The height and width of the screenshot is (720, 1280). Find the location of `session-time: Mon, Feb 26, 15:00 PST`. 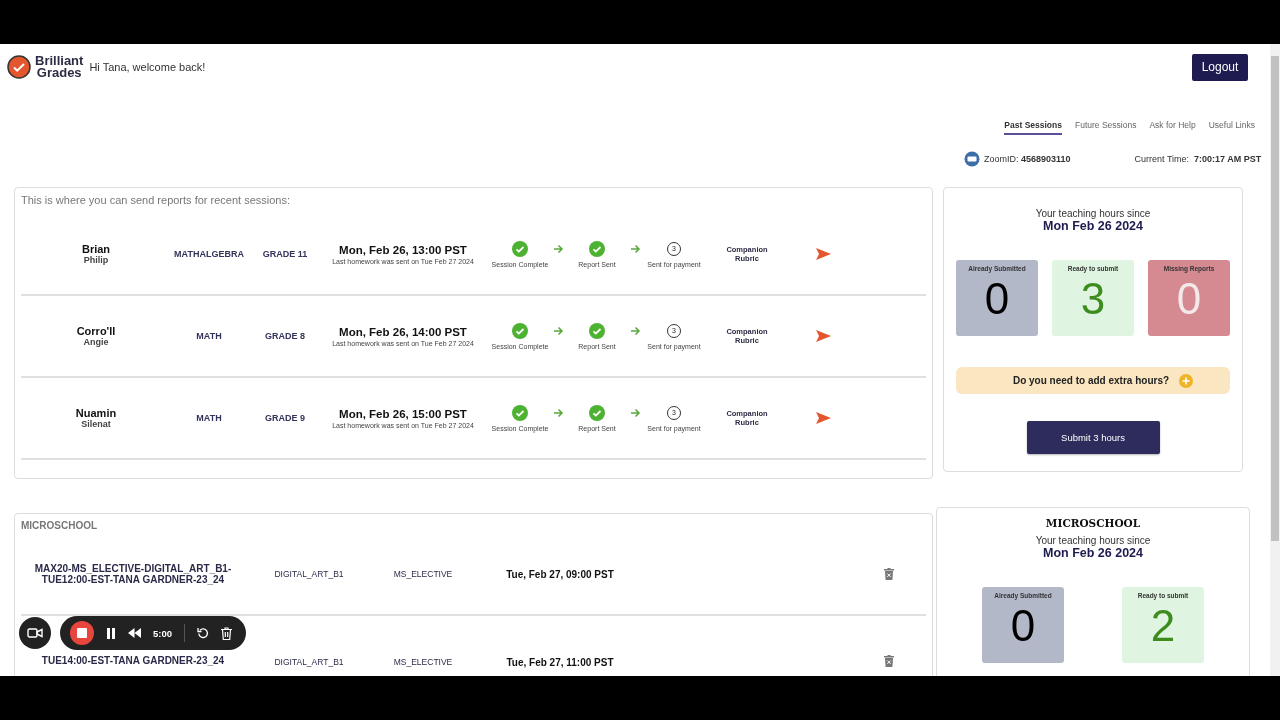

session-time: Mon, Feb 26, 15:00 PST is located at coordinates (403, 413).